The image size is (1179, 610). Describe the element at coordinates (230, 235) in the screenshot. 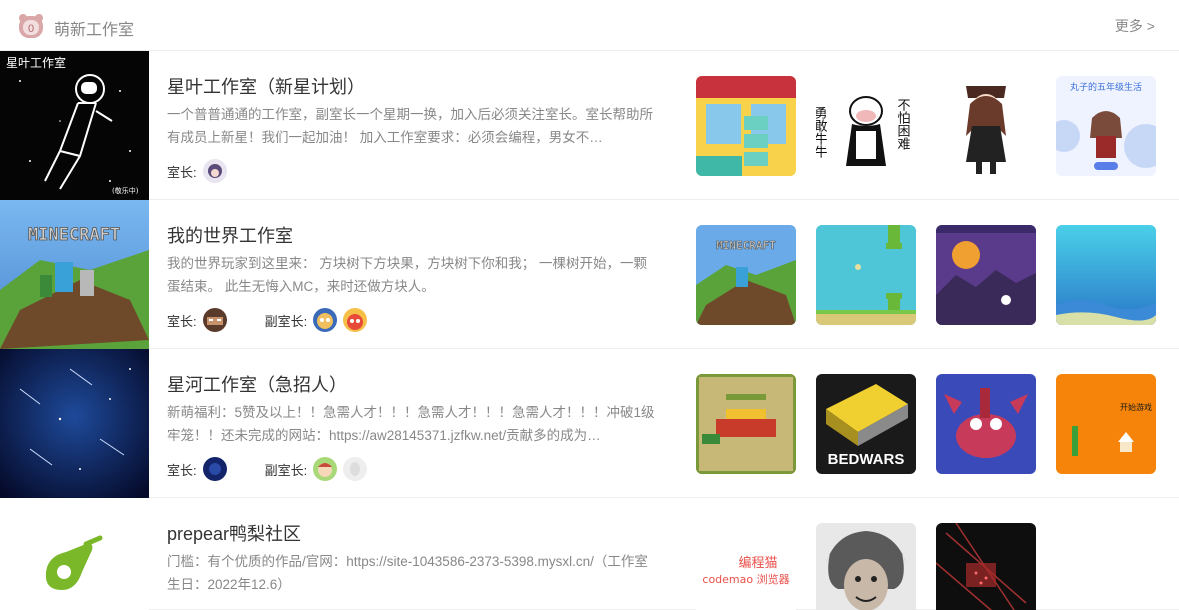

I see `studio-name: 我的世界工作室` at that location.